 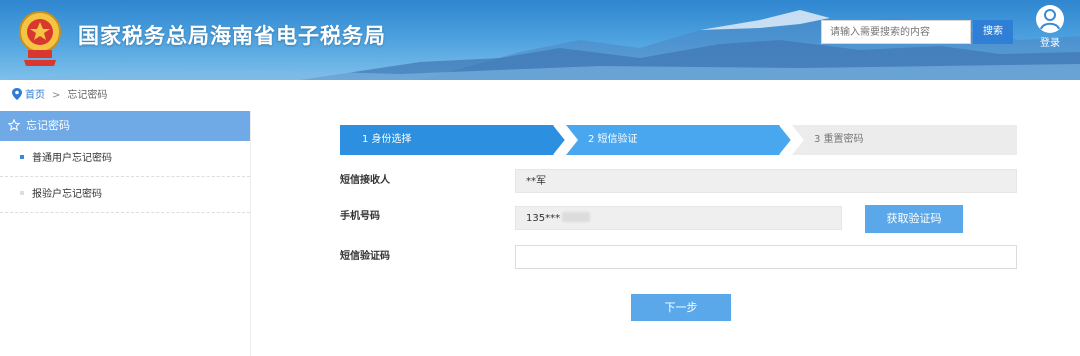 What do you see at coordinates (896, 32) in the screenshot?
I see `search-input` at bounding box center [896, 32].